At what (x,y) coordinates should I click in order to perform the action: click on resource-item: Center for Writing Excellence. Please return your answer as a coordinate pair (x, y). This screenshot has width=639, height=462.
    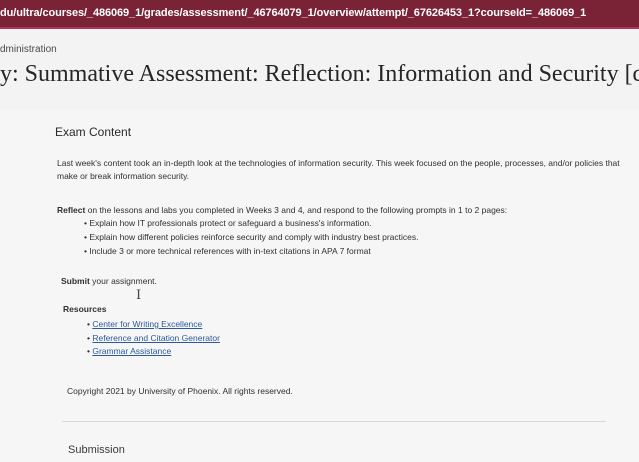
    Looking at the image, I should click on (153, 325).